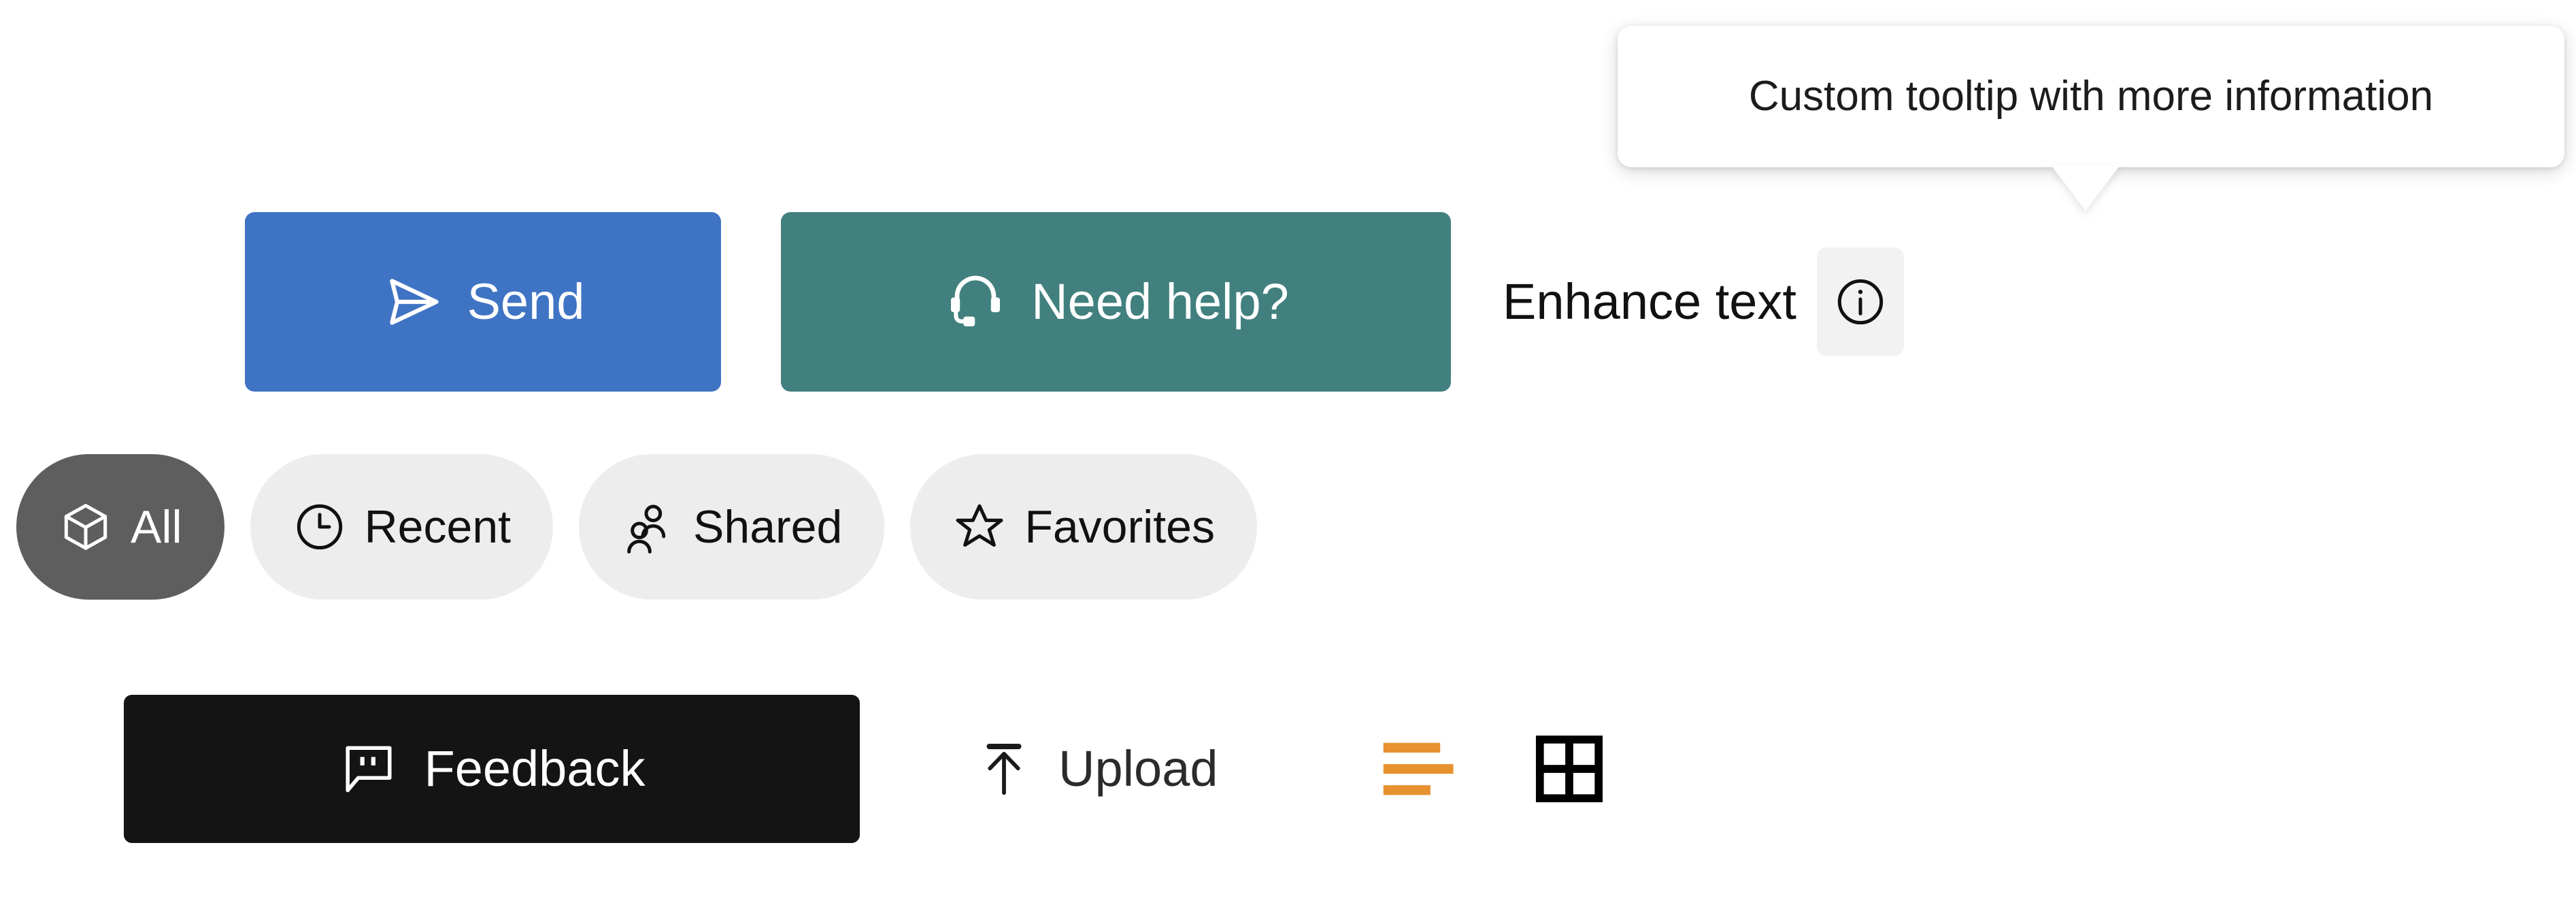 This screenshot has height=911, width=2576. I want to click on grid-view-icon, so click(1569, 769).